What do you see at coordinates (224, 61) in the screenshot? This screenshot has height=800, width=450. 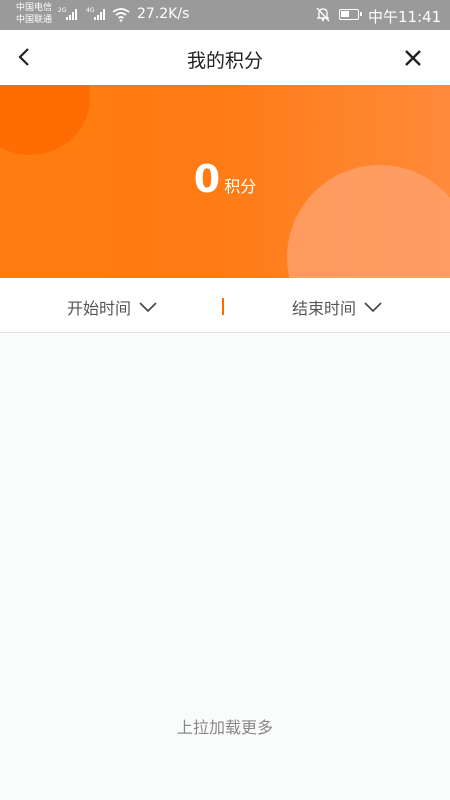 I see `page-title: 我的积分` at bounding box center [224, 61].